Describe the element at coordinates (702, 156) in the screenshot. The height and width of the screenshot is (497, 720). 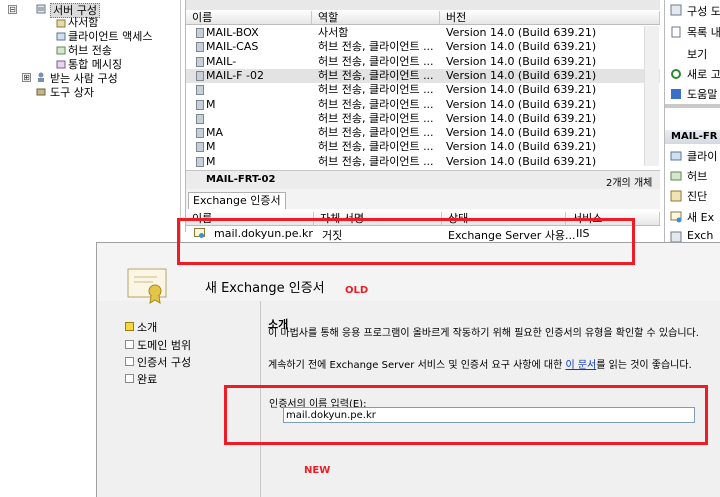
I see `action-client: 클라이` at that location.